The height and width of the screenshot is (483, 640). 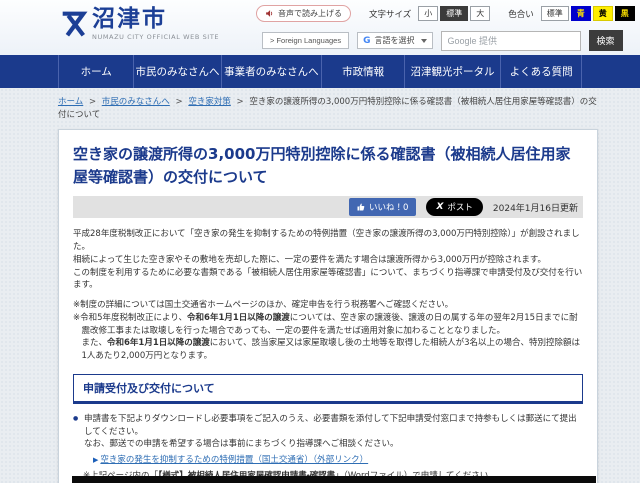 I want to click on font-size-small-button: 小, so click(x=428, y=13).